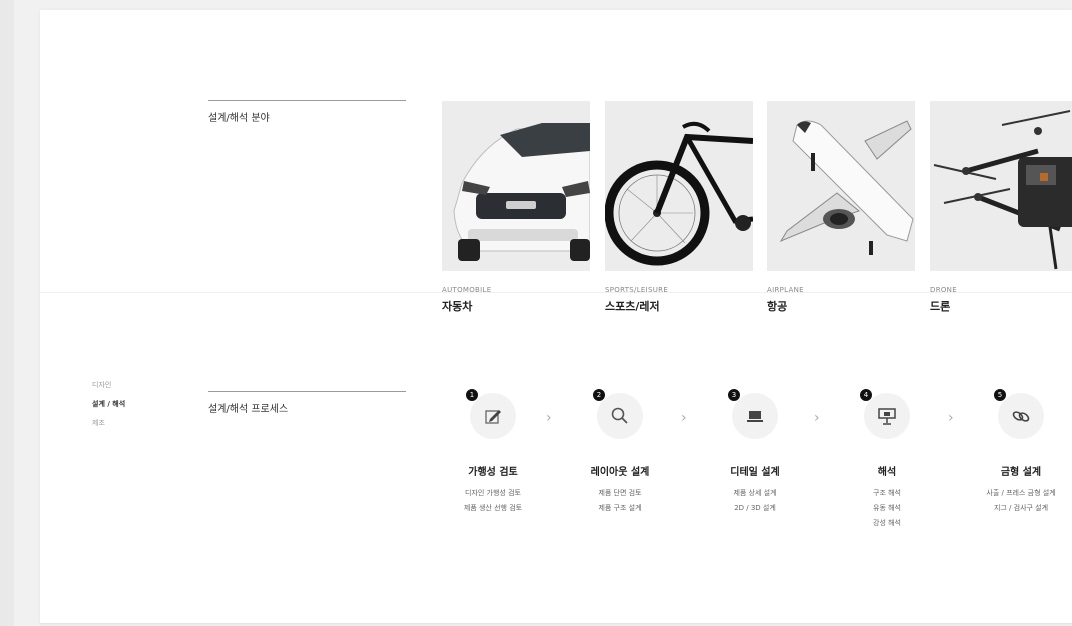 This screenshot has width=1072, height=626. I want to click on step-title: 해석, so click(887, 472).